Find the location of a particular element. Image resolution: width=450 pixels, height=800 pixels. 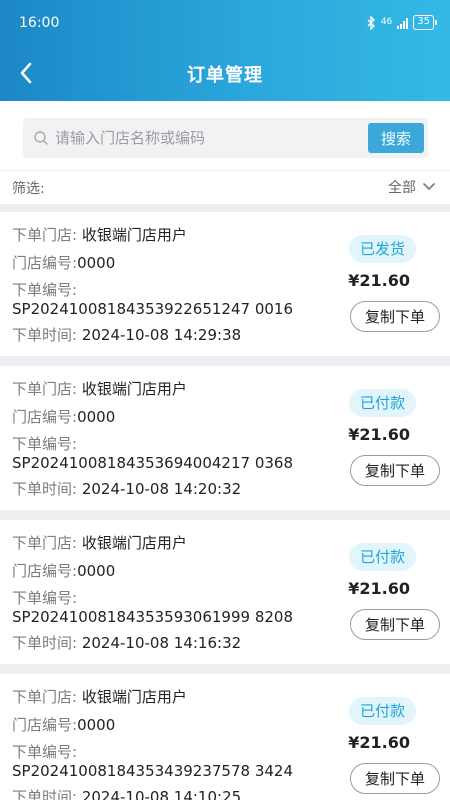

search-input is located at coordinates (215, 138).